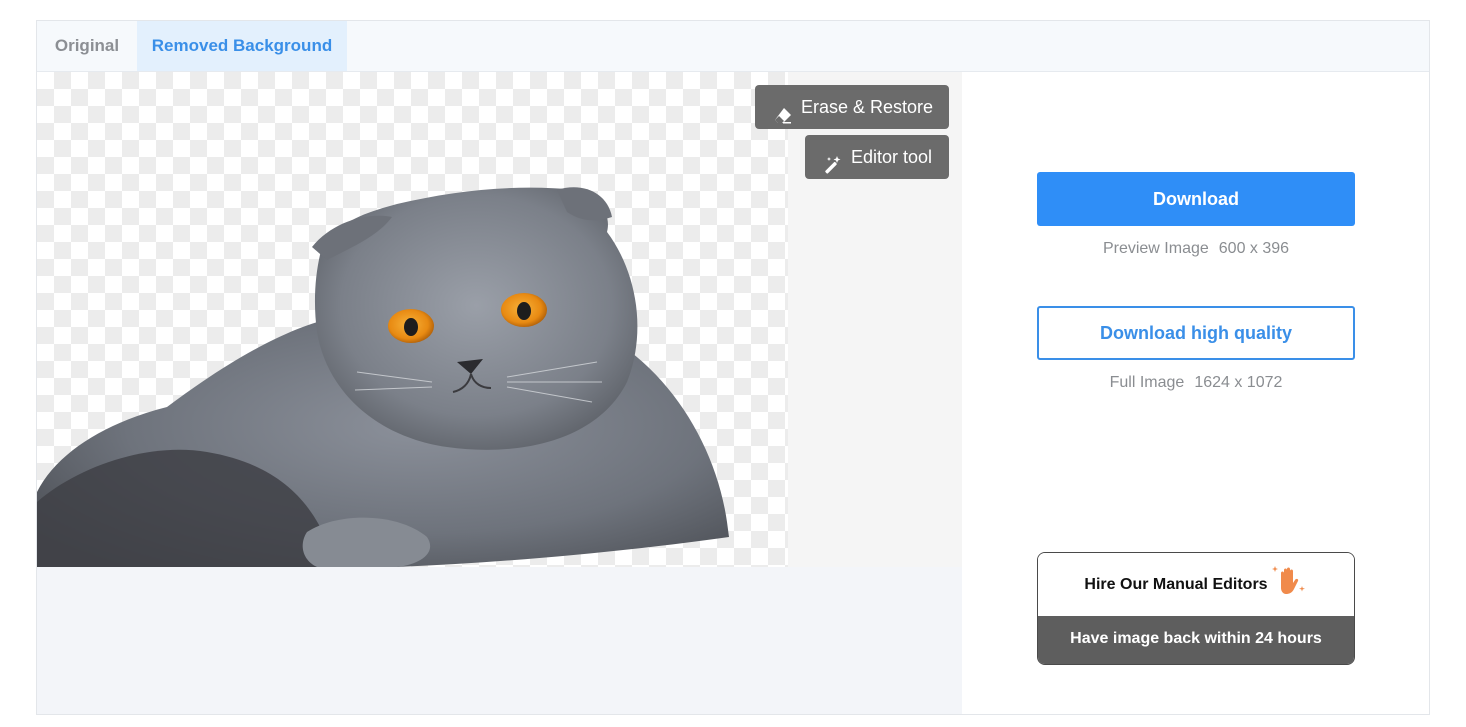 Image resolution: width=1466 pixels, height=727 pixels. I want to click on preview-image-info: Preview Image 600 x 396, so click(1196, 249).